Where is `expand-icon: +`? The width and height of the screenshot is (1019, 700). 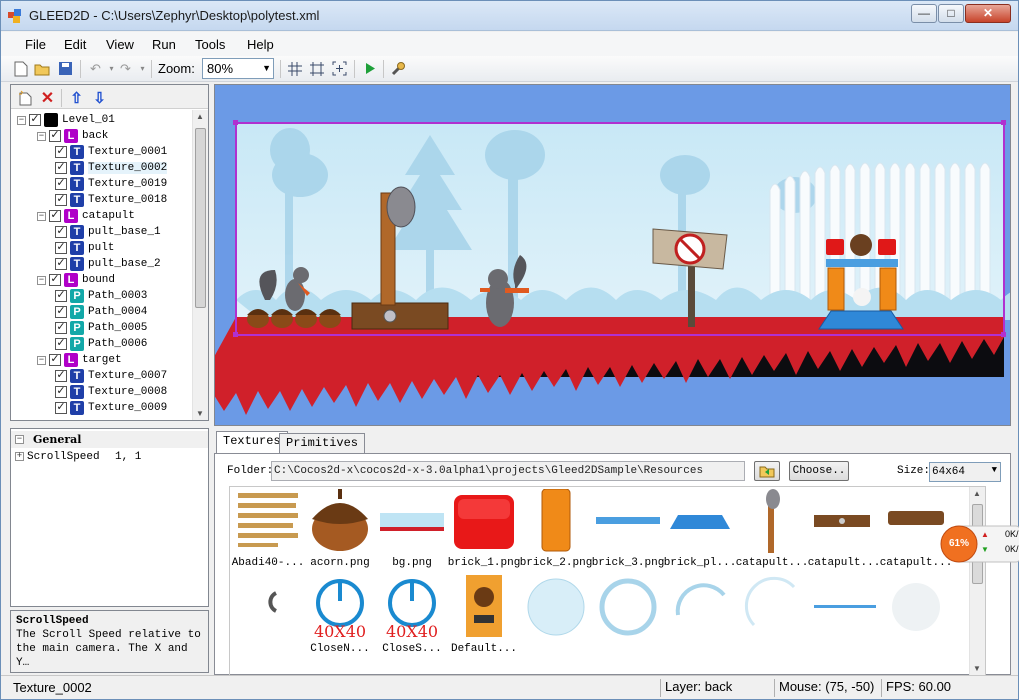
expand-icon: + is located at coordinates (19, 456).